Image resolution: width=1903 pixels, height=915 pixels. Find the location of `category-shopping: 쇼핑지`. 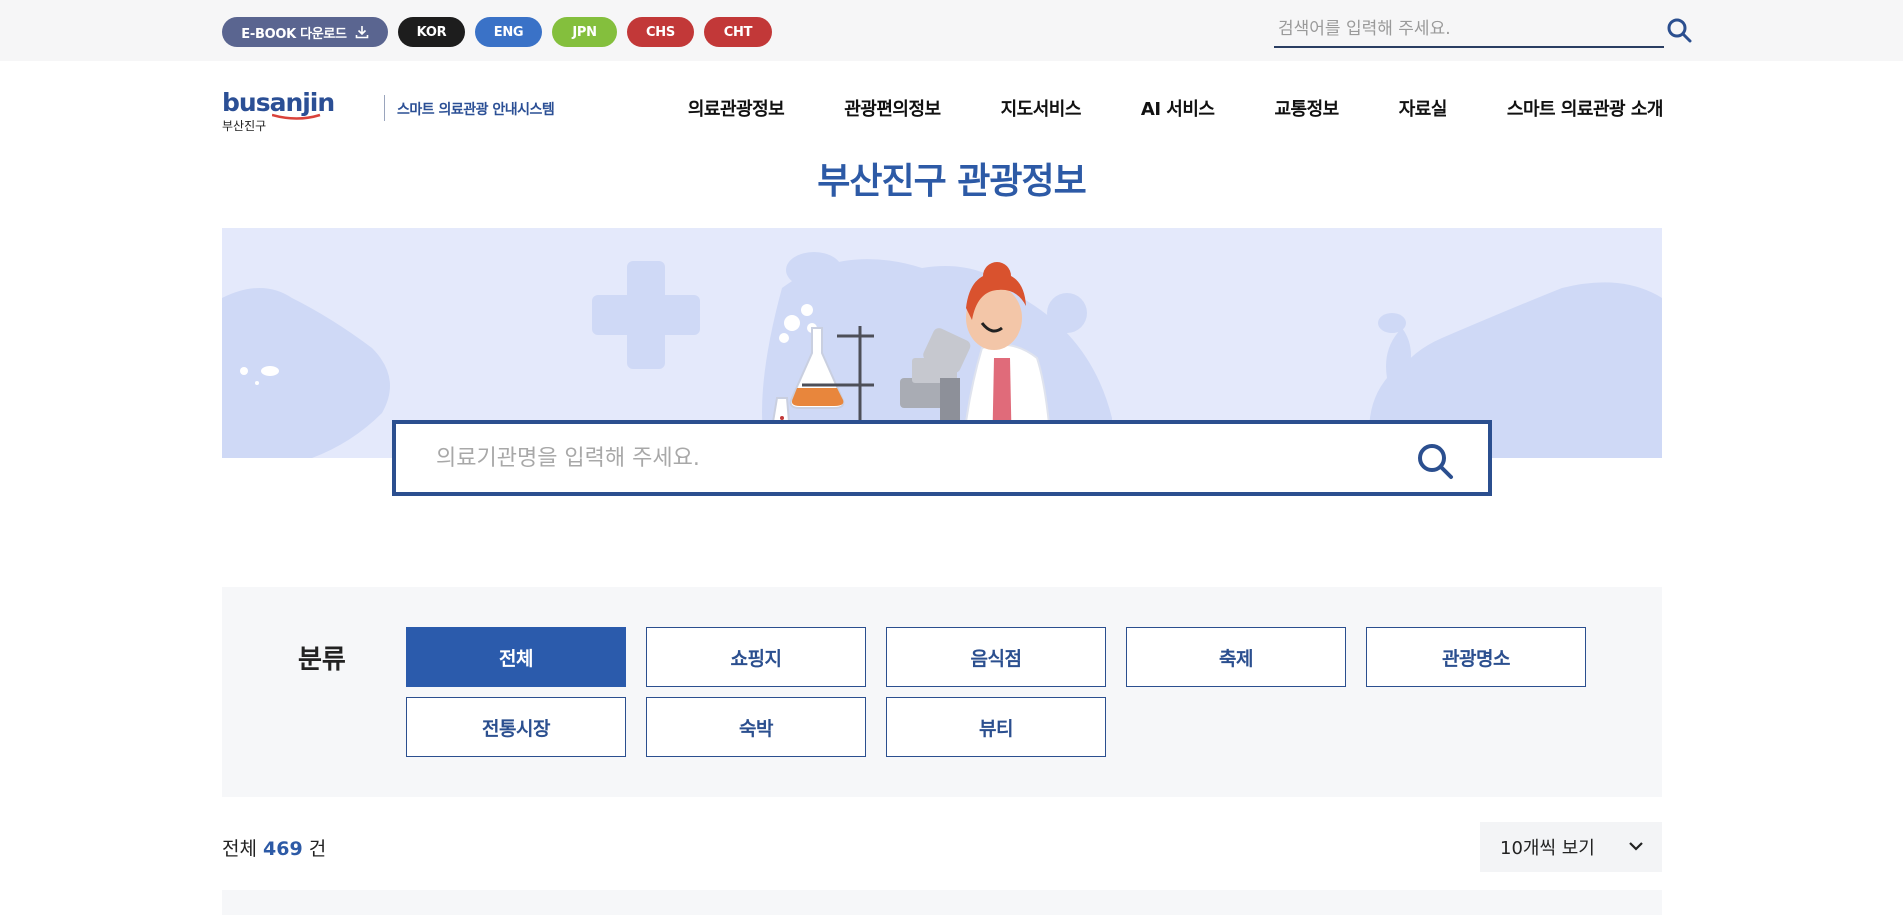

category-shopping: 쇼핑지 is located at coordinates (756, 657).